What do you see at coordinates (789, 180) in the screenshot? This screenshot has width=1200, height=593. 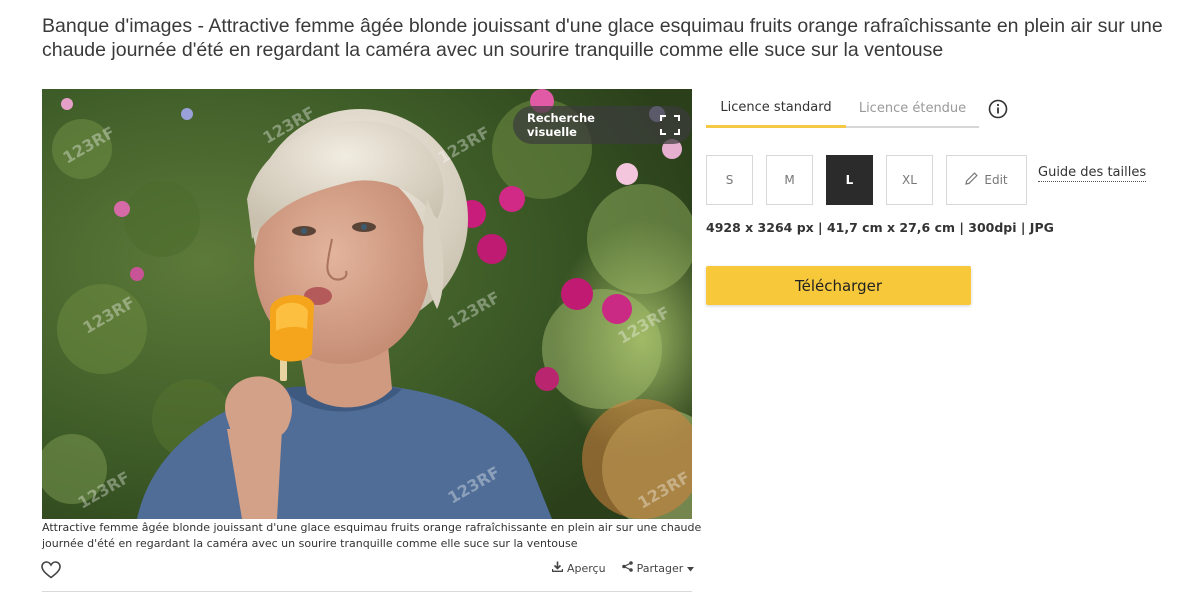 I see `size-option-m: M` at bounding box center [789, 180].